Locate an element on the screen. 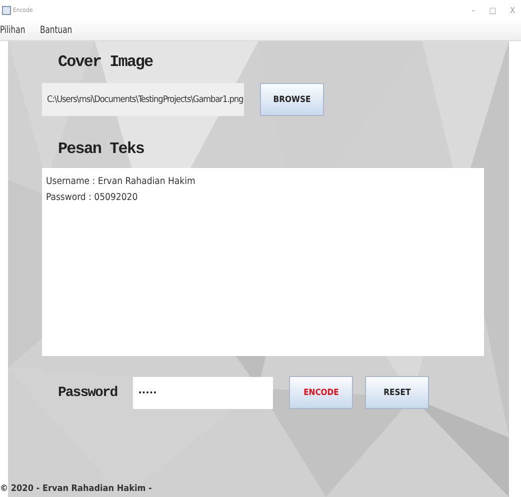  path-field: C:\Users\msi\Documents\TestingProjects\Gambar1.png is located at coordinates (143, 99).